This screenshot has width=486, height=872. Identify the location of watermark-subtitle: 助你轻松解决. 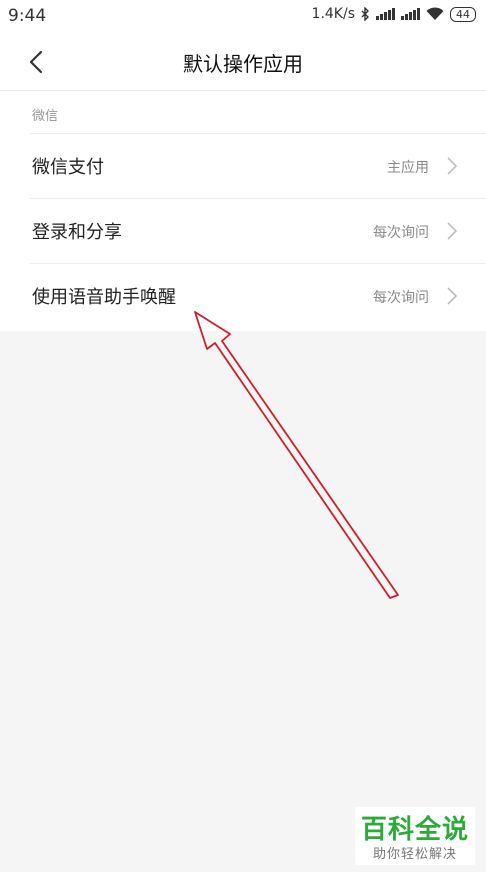
(414, 854).